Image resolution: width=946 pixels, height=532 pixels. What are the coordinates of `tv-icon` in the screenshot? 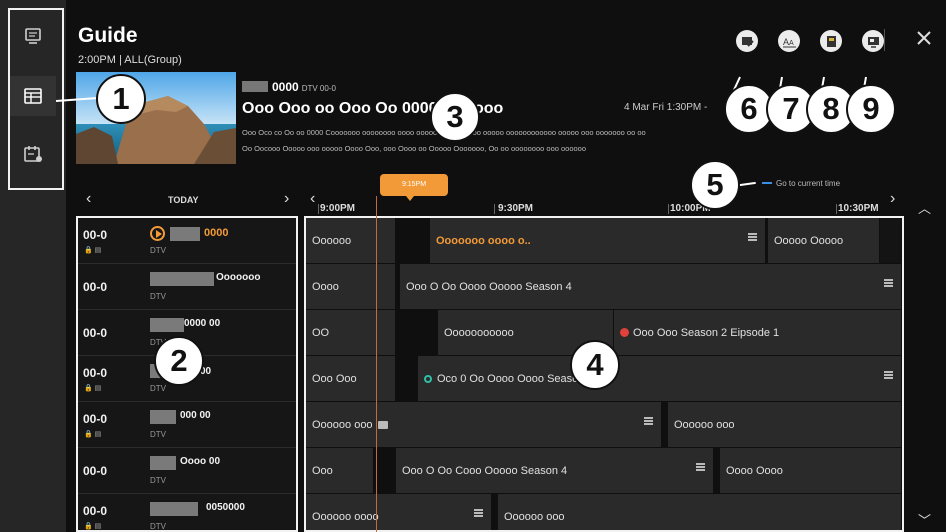 It's located at (33, 36).